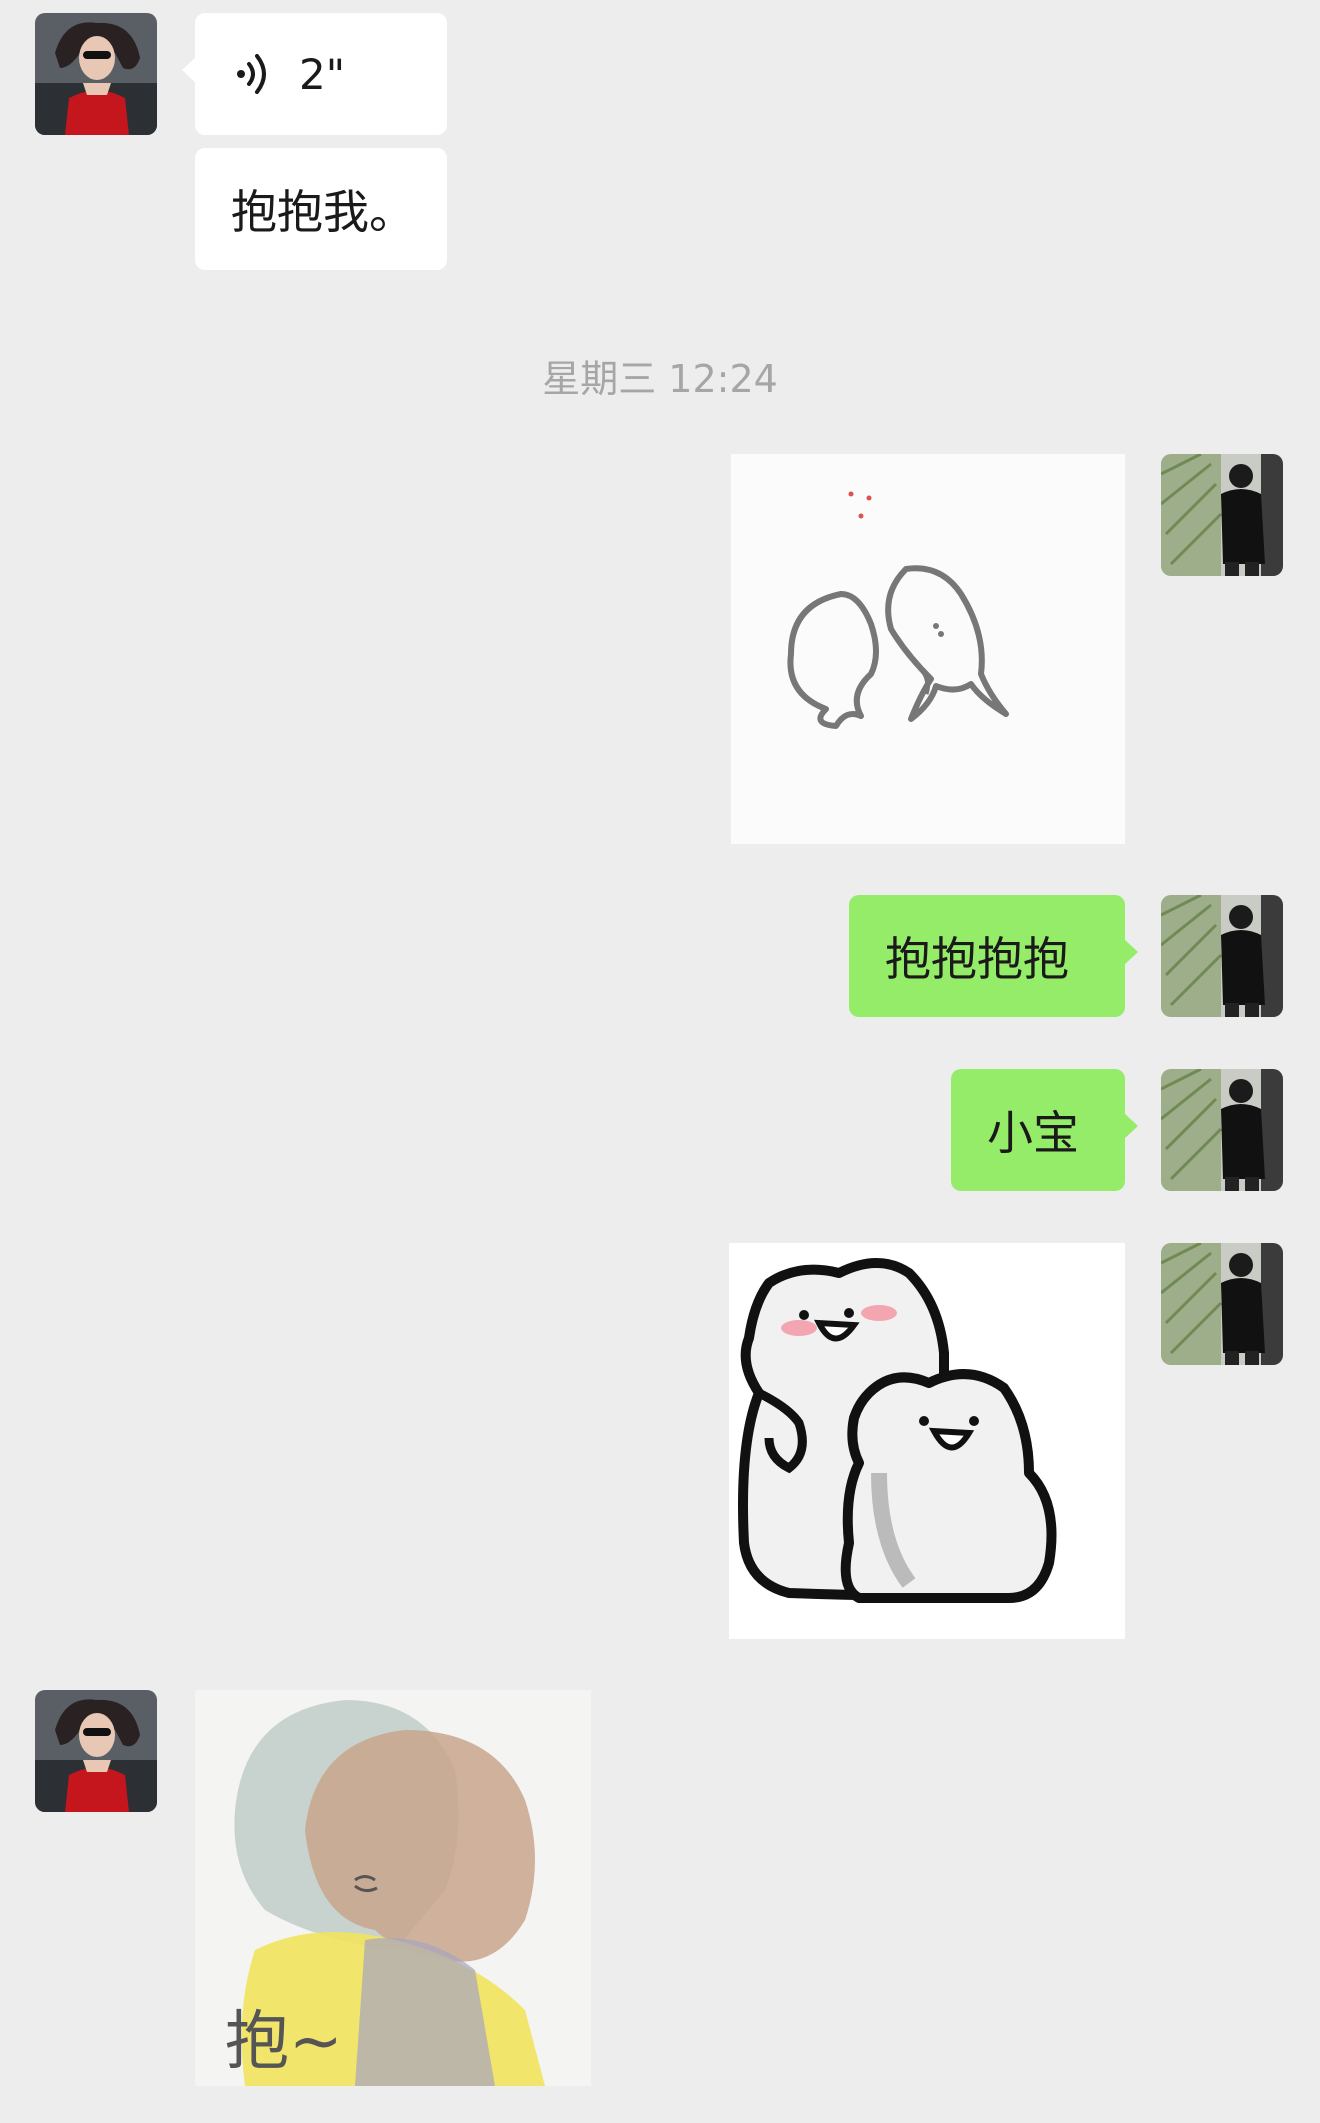 The width and height of the screenshot is (1320, 2123). What do you see at coordinates (284, 2042) in the screenshot?
I see `sticker-caption: 抱~` at bounding box center [284, 2042].